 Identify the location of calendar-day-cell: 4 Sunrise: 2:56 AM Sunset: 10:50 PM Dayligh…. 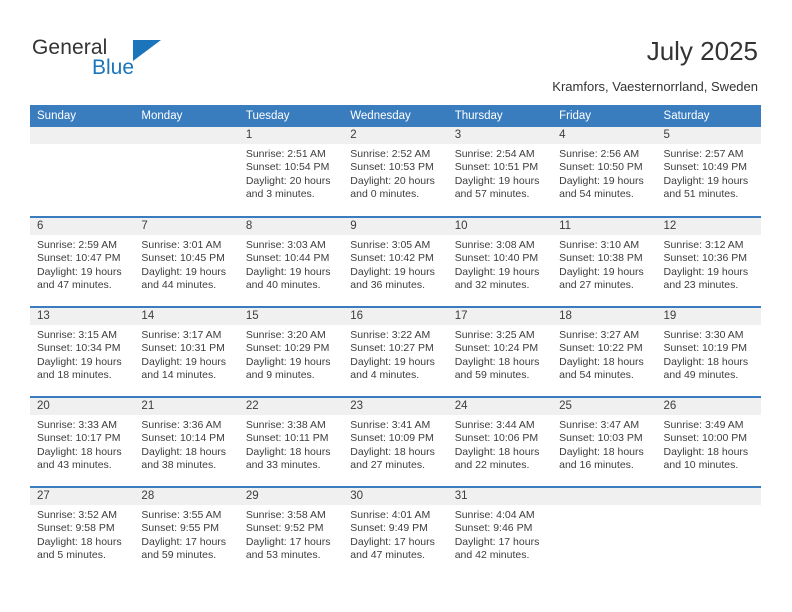
(604, 172).